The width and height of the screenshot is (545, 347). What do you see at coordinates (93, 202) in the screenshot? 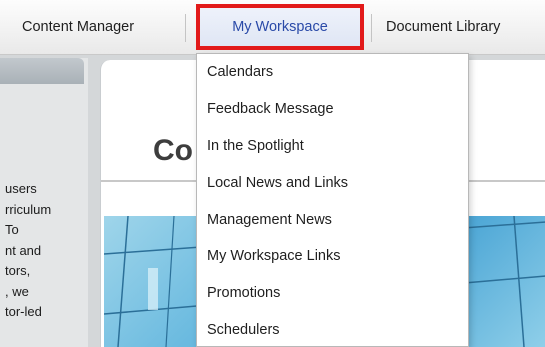
I see `panel-divider` at bounding box center [93, 202].